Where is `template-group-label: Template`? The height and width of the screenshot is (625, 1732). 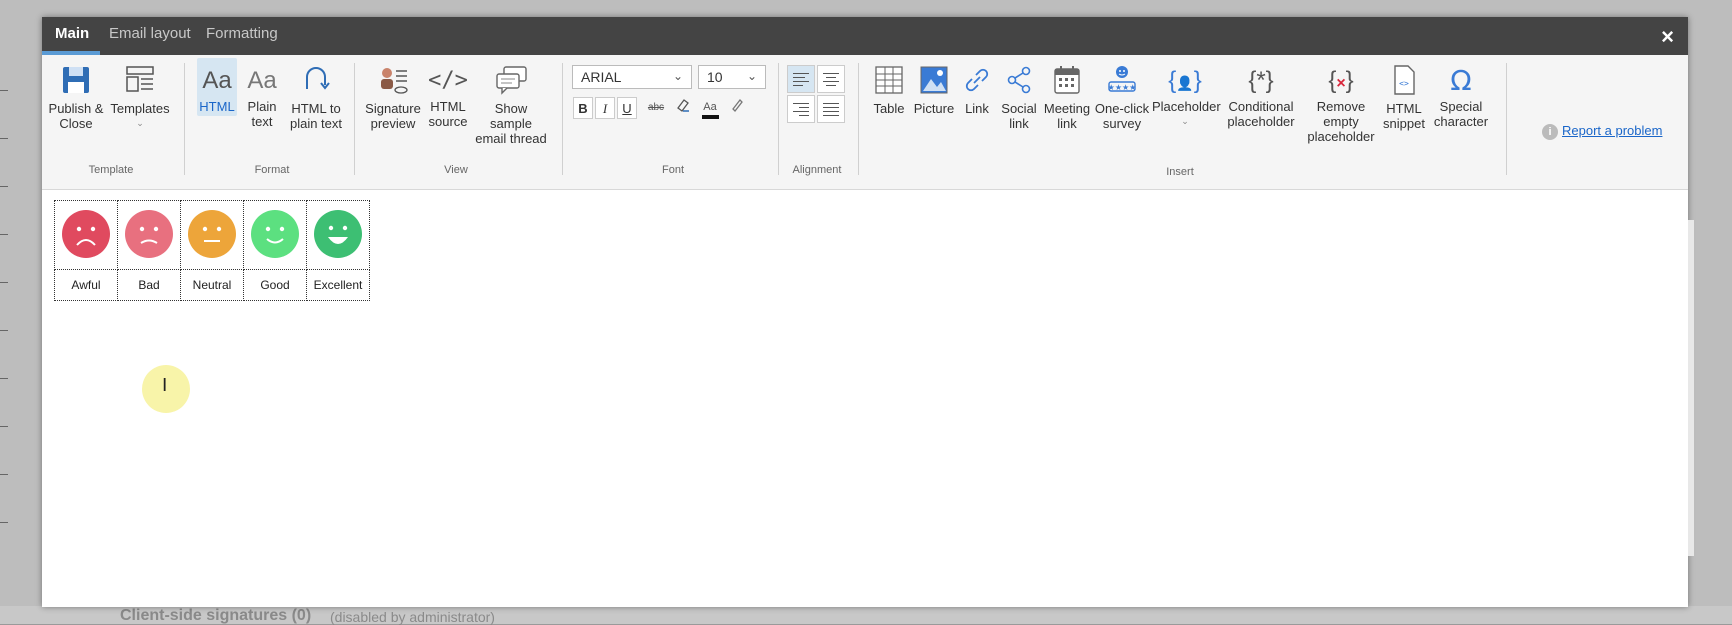
template-group-label: Template is located at coordinates (111, 170).